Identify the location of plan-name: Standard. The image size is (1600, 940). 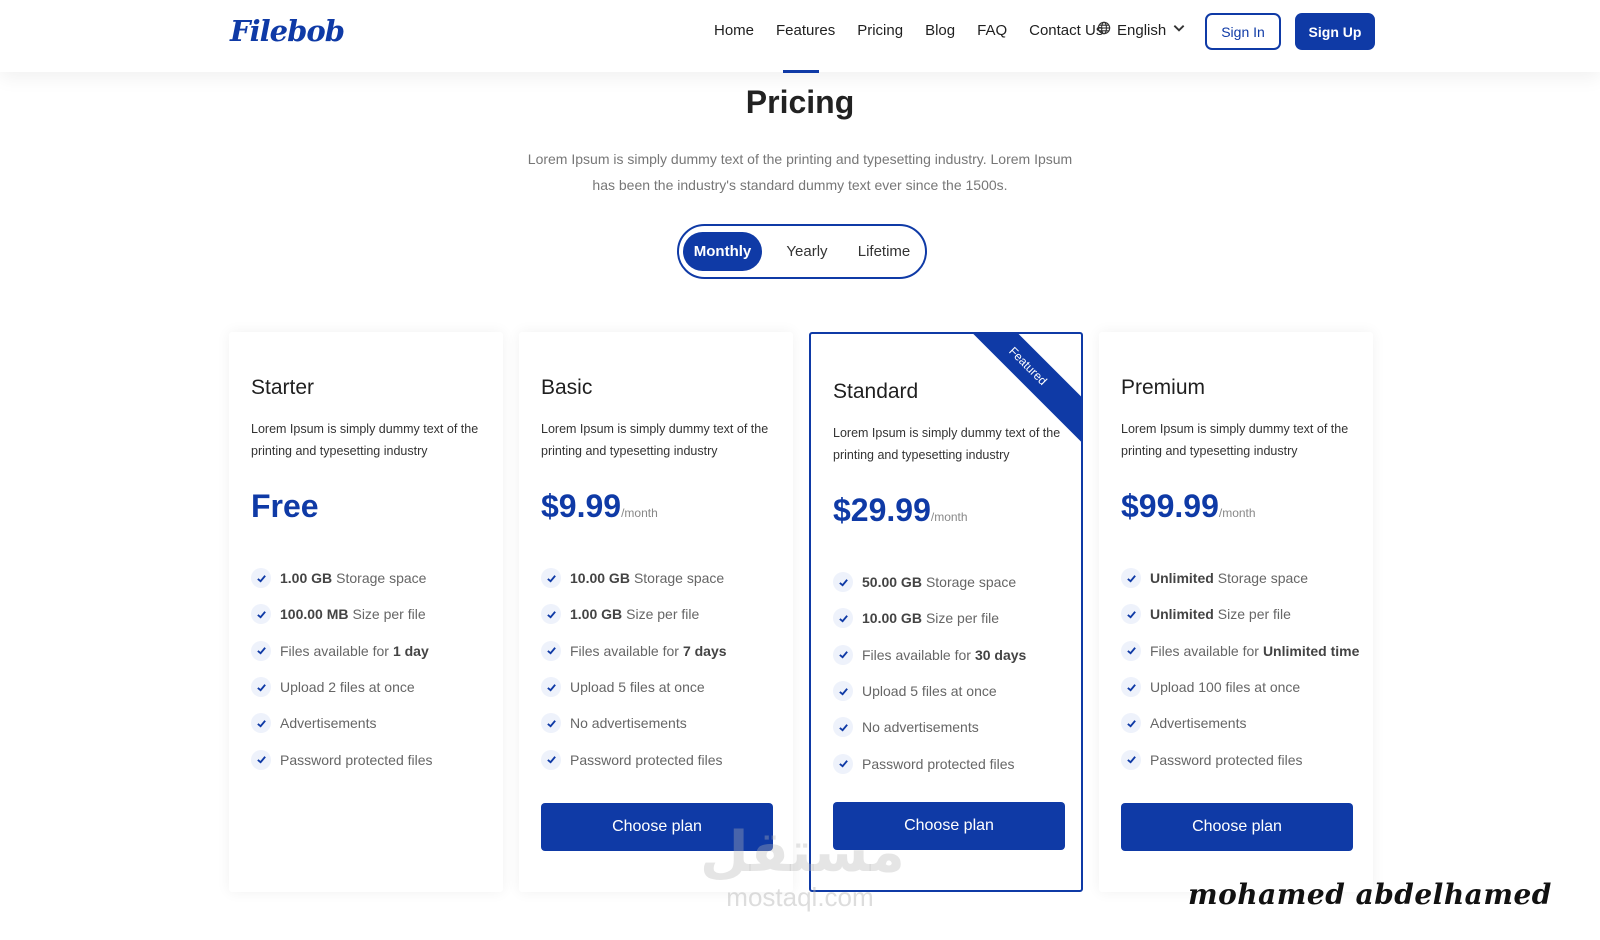
(876, 391).